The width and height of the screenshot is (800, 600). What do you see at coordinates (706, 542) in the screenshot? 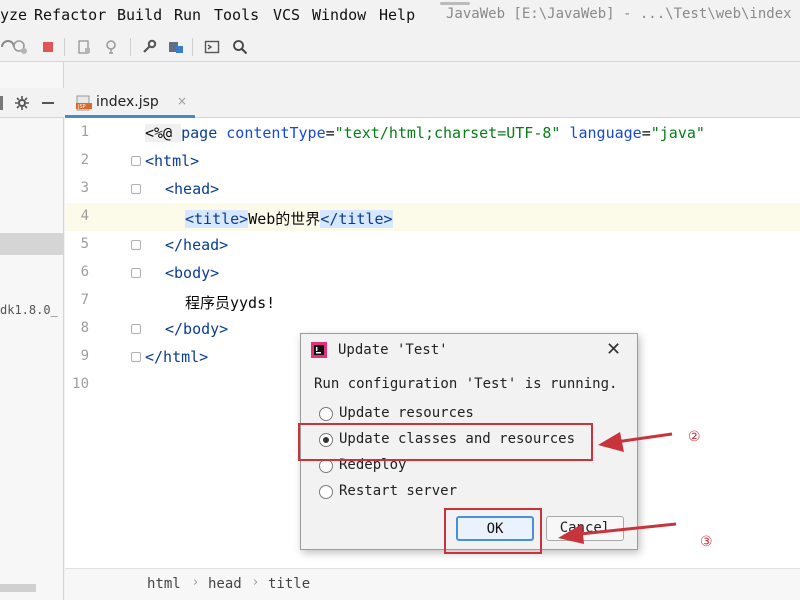
I see `annotation-step-3: ③` at bounding box center [706, 542].